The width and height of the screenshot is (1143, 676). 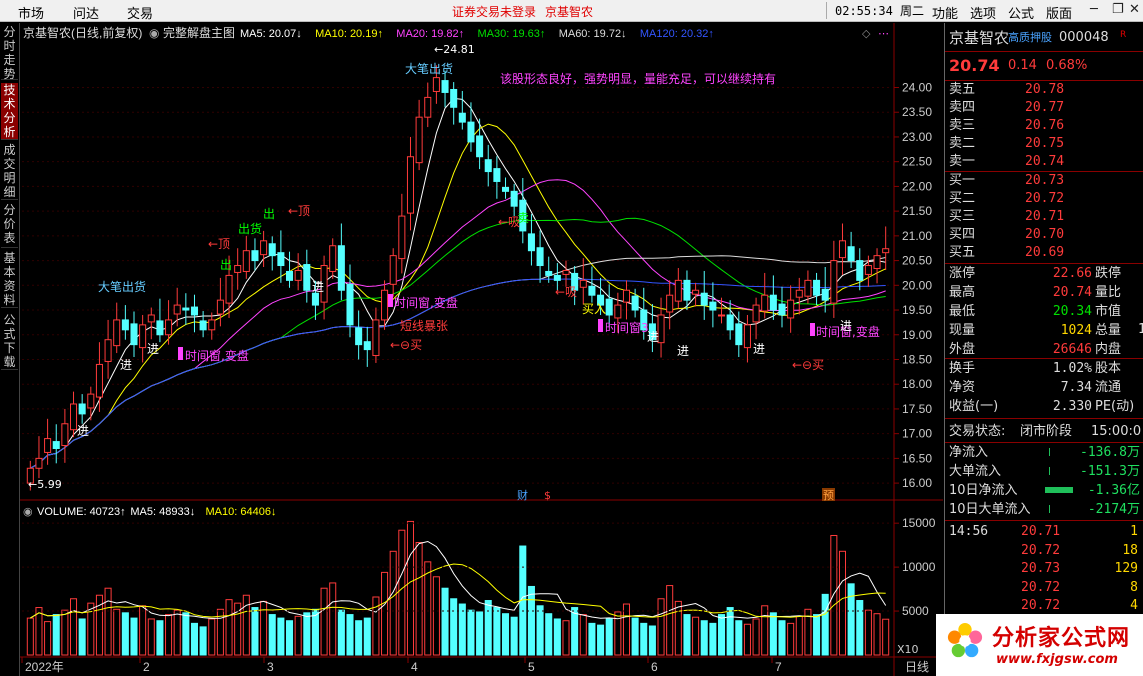 I want to click on flower-logo-icon, so click(x=965, y=640).